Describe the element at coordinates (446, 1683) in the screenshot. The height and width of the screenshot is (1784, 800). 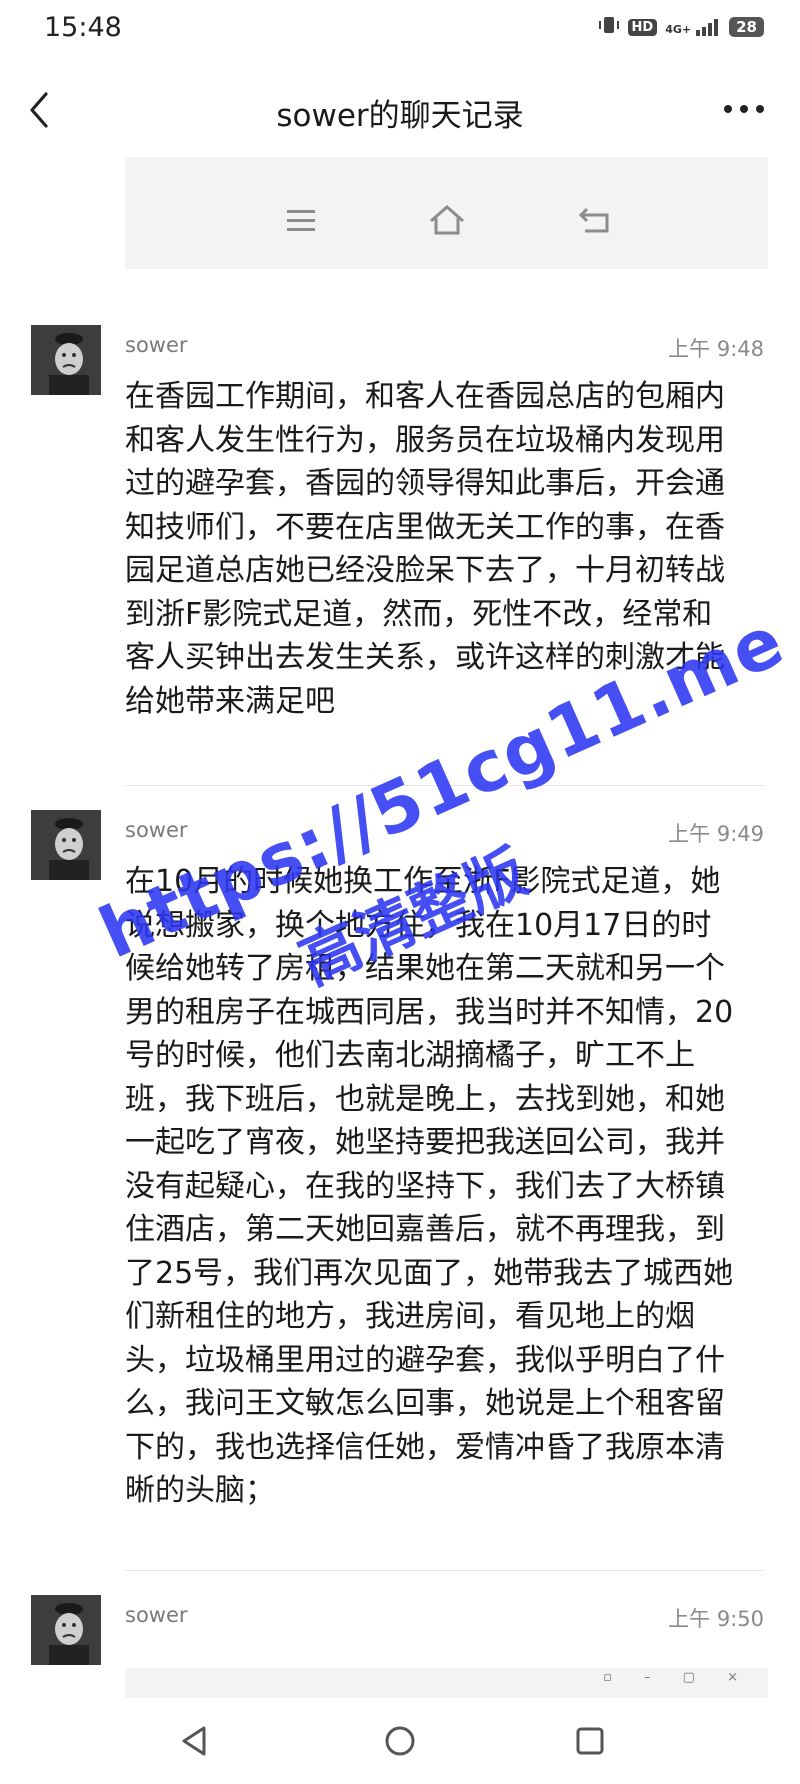
I see `embedded-screenshot: ▫ – ▢ ×` at that location.